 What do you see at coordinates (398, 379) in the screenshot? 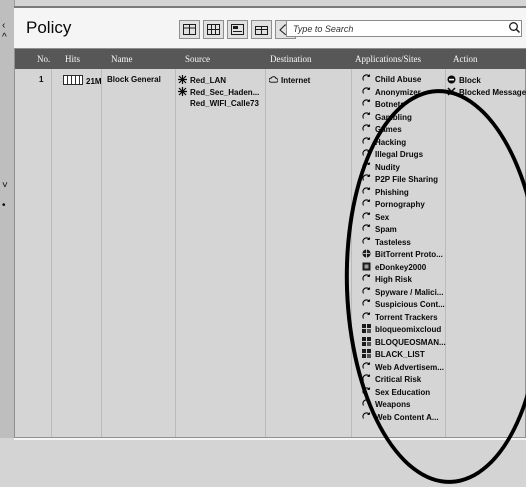
I see `application-label: Critical Risk` at bounding box center [398, 379].